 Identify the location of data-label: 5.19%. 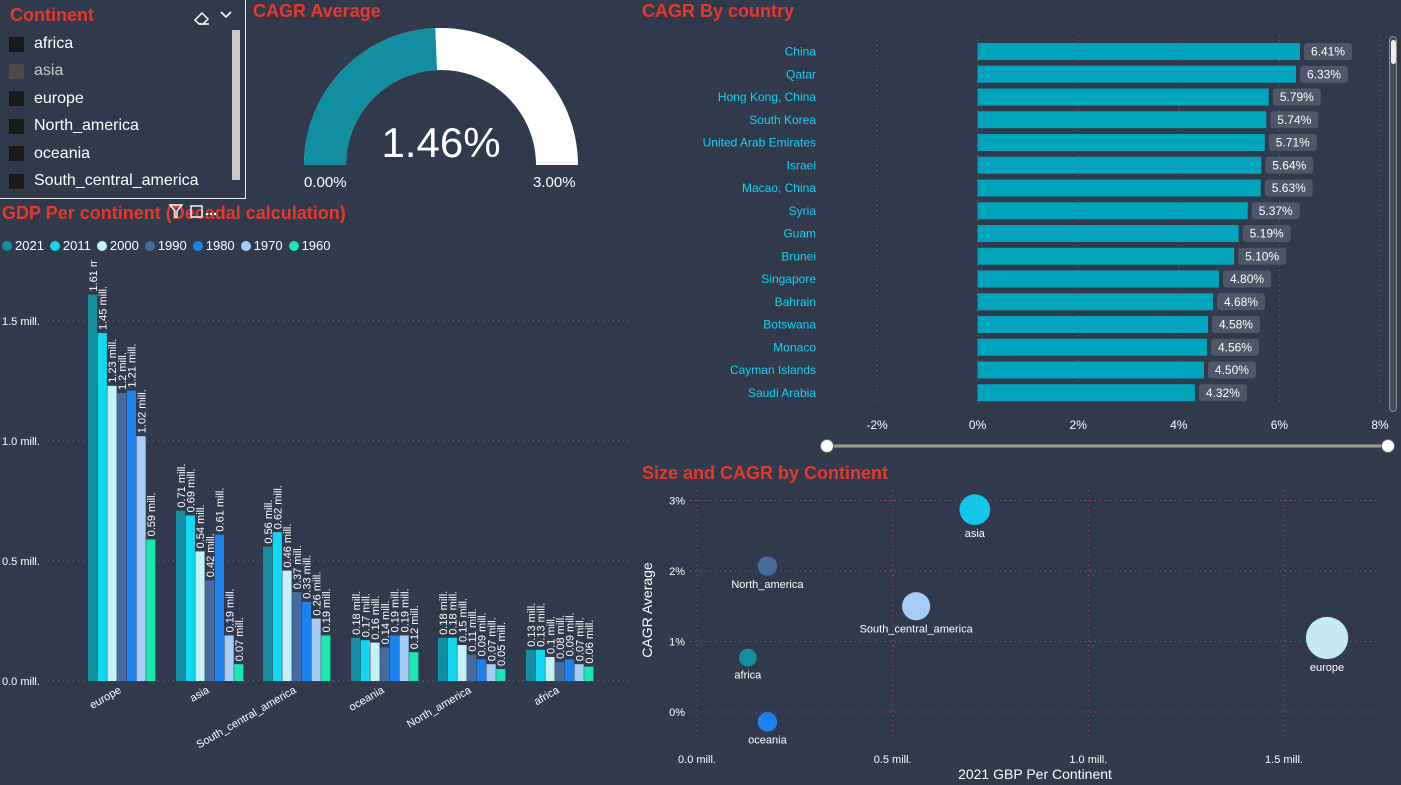
(1267, 234).